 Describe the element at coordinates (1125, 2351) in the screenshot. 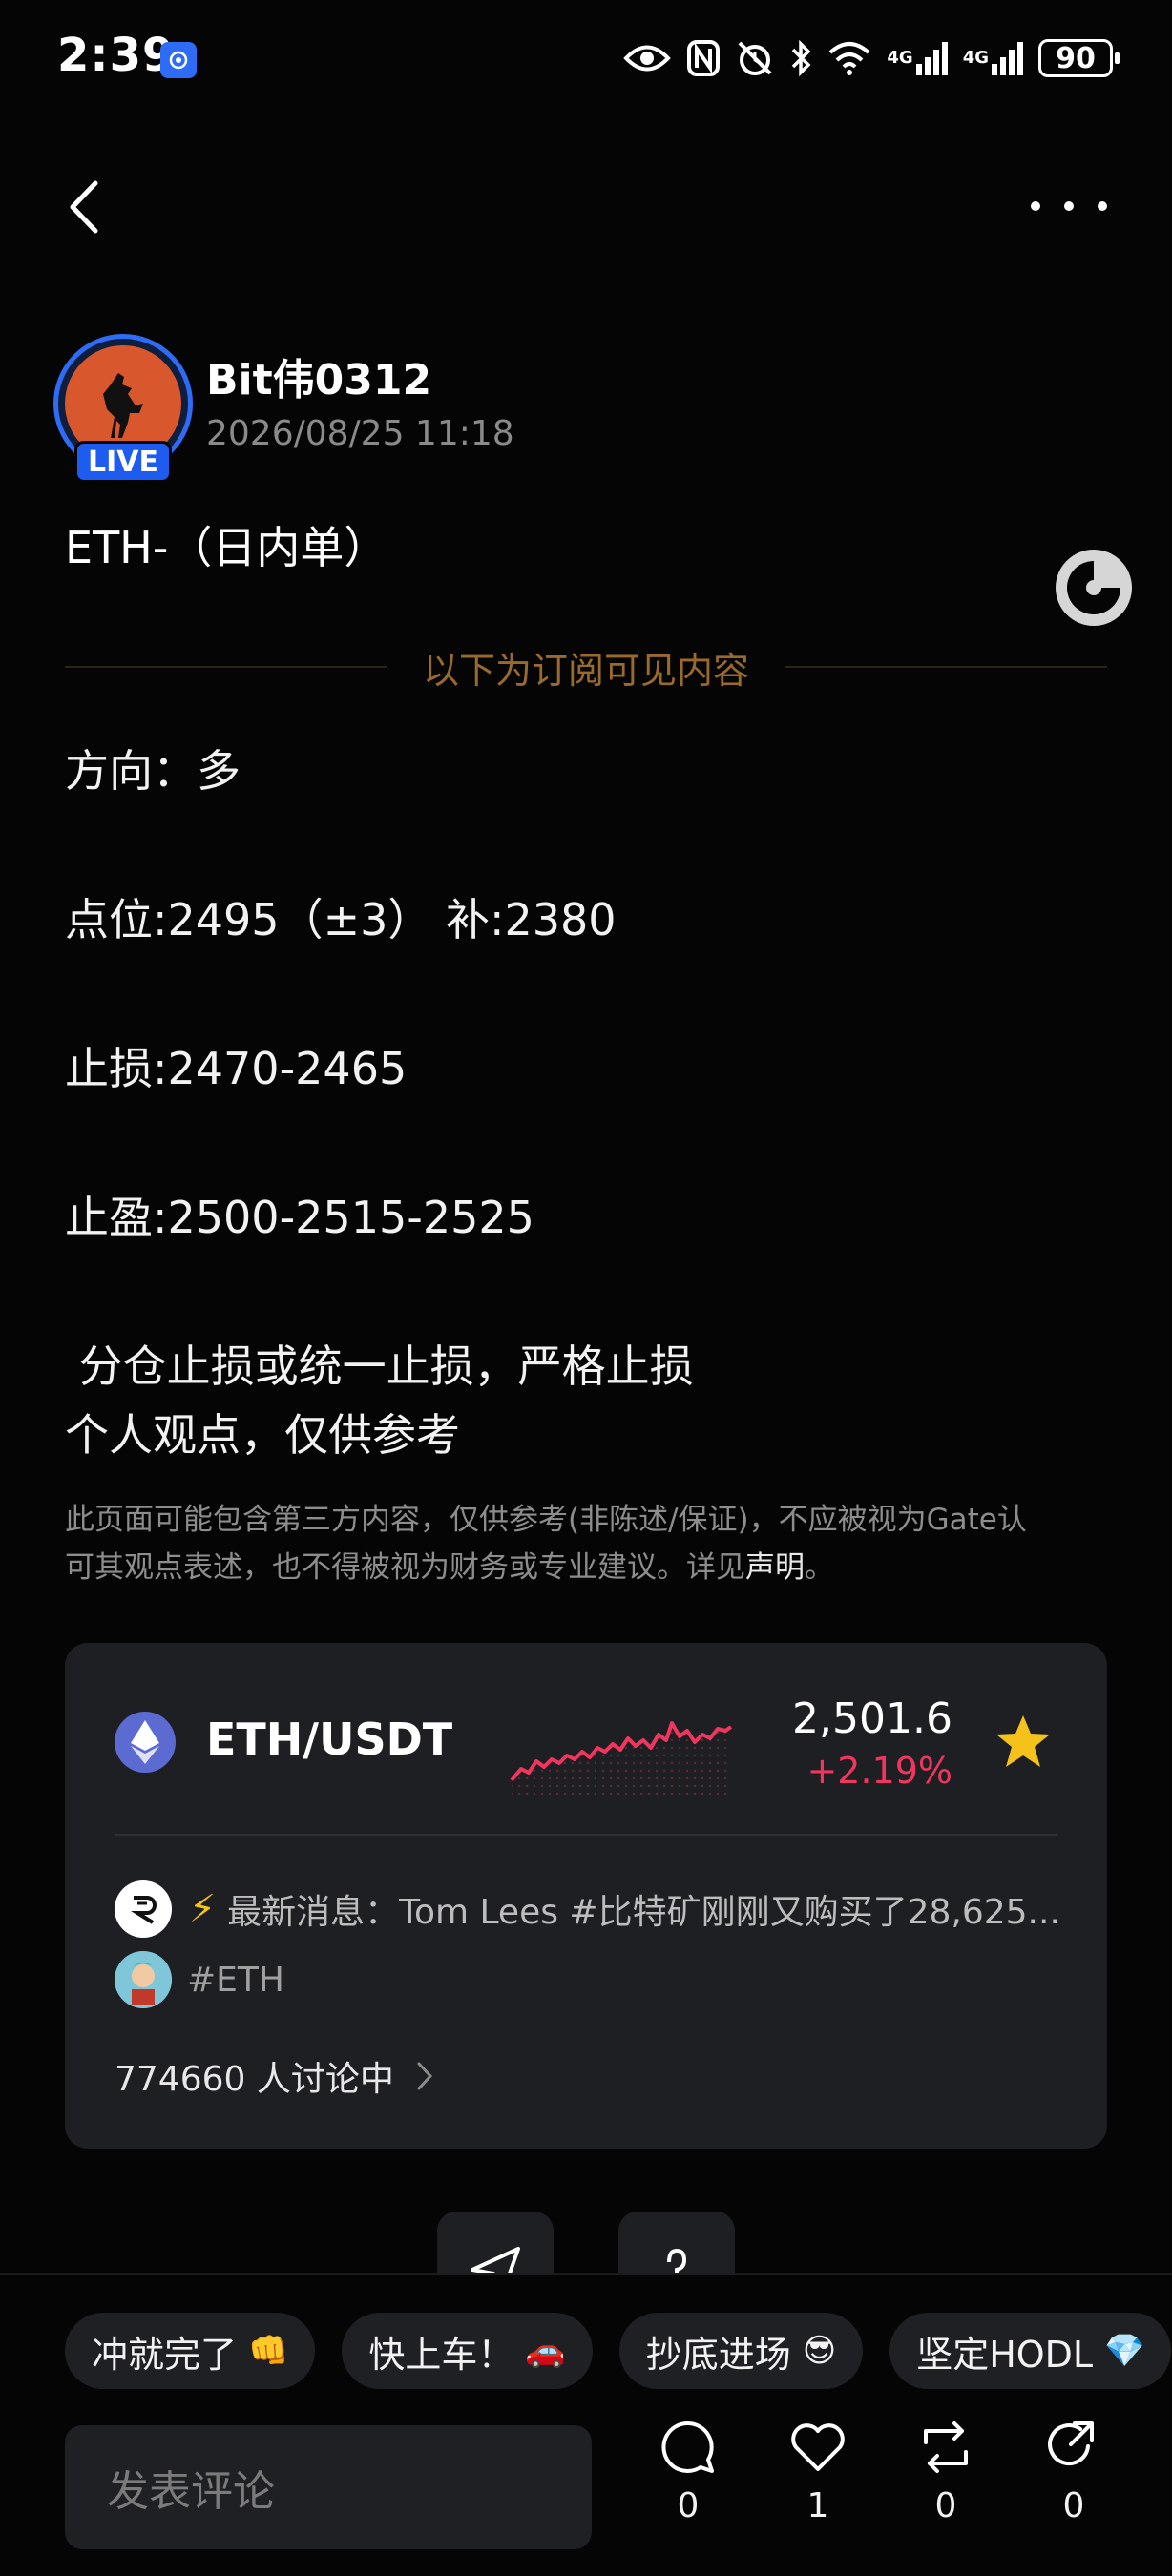

I see `diamond-icon: 💎` at that location.